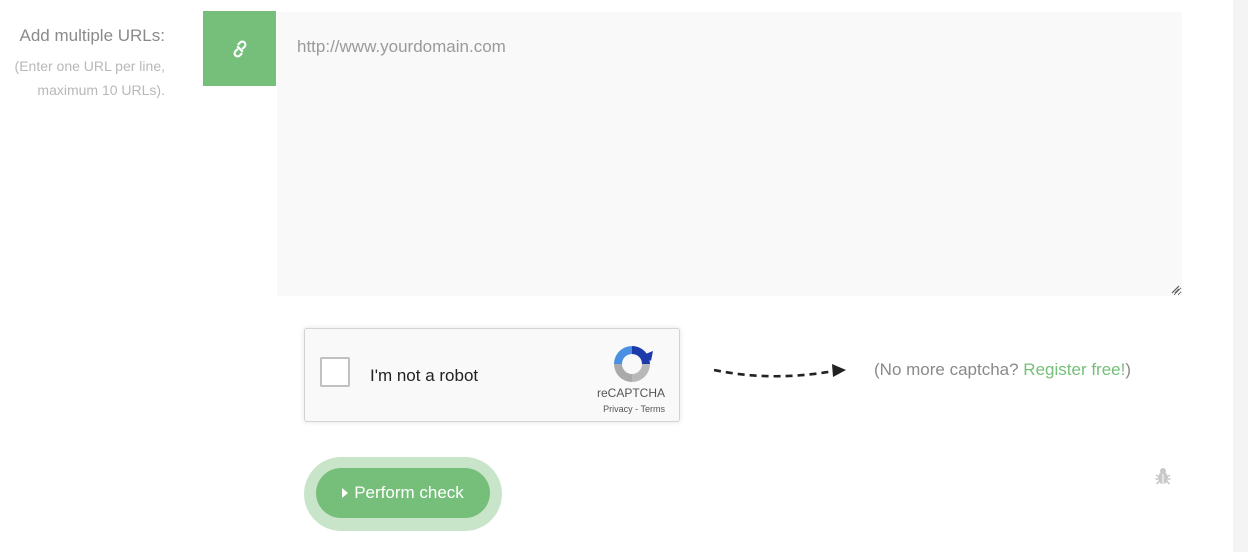 The width and height of the screenshot is (1248, 552). I want to click on link-icon, so click(239, 48).